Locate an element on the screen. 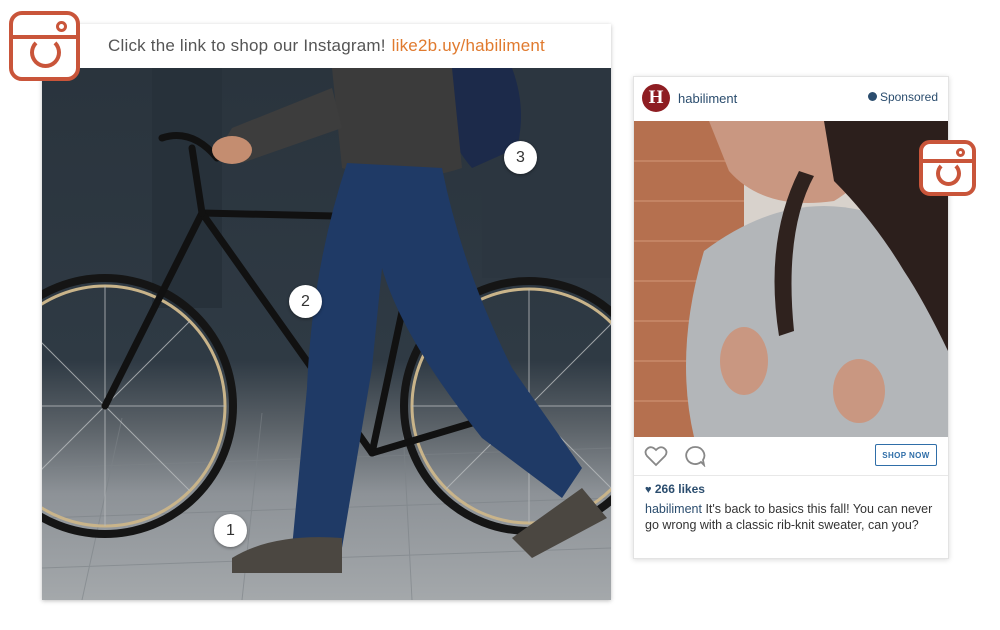 The image size is (1000, 630). hotspot-1: 1 is located at coordinates (230, 530).